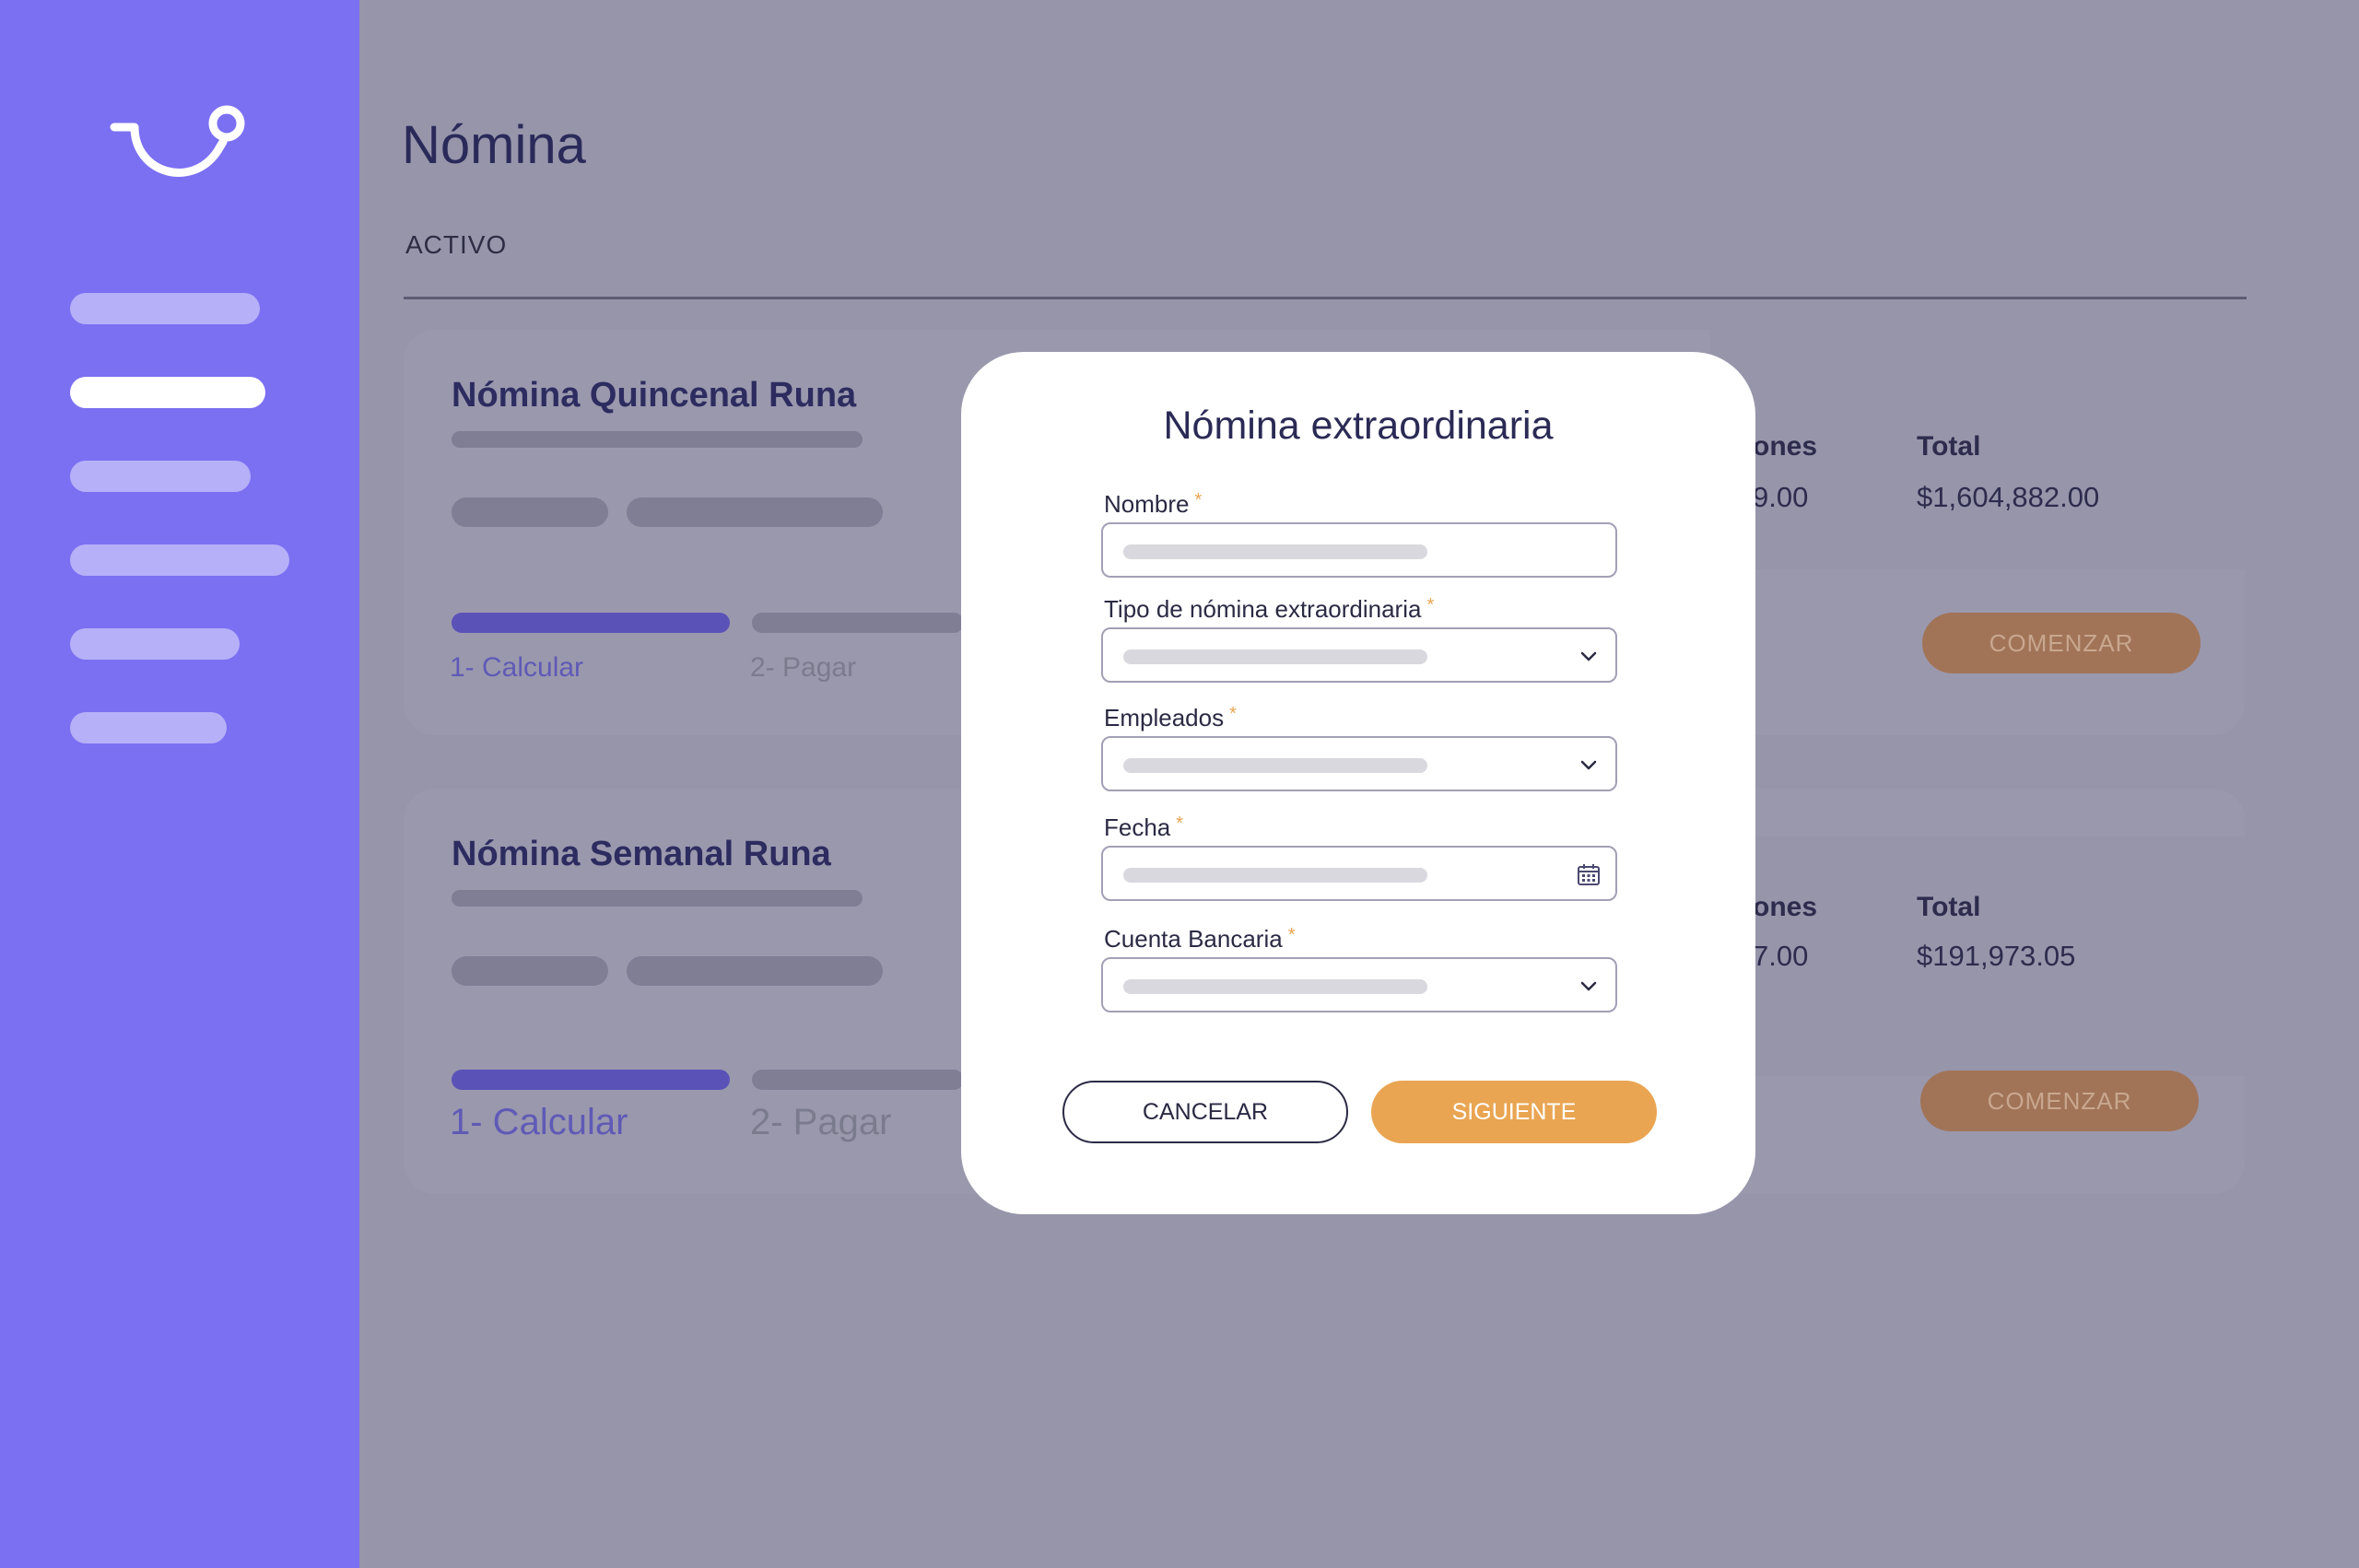 This screenshot has width=2359, height=1568. I want to click on smile-logo-icon, so click(182, 150).